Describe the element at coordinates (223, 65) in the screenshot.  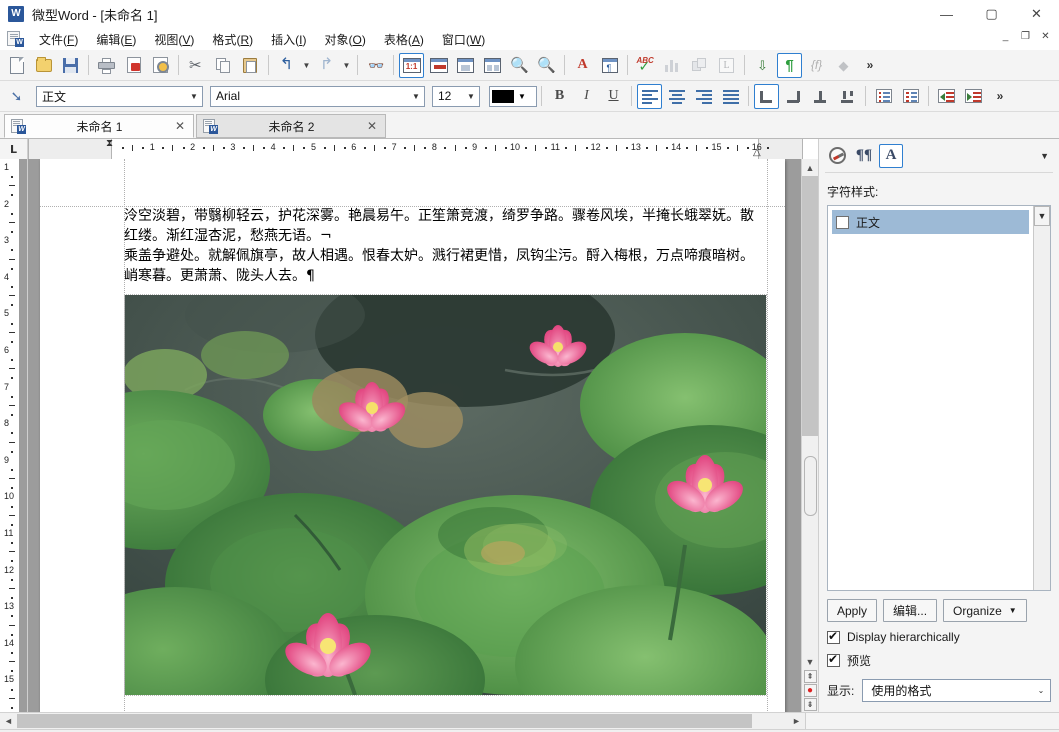
I see `copy-button` at that location.